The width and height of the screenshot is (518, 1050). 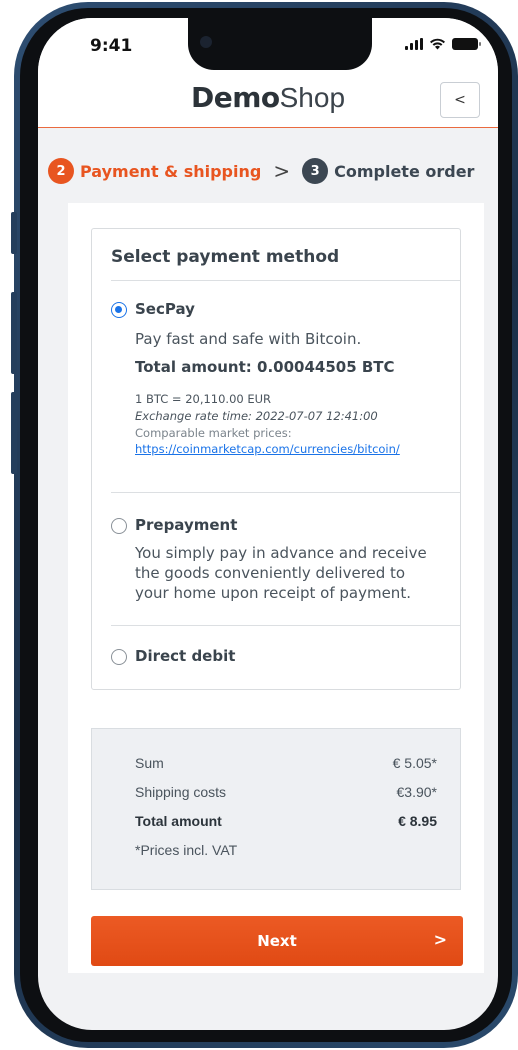 What do you see at coordinates (286, 821) in the screenshot?
I see `total-row: Total amount € 8.95` at bounding box center [286, 821].